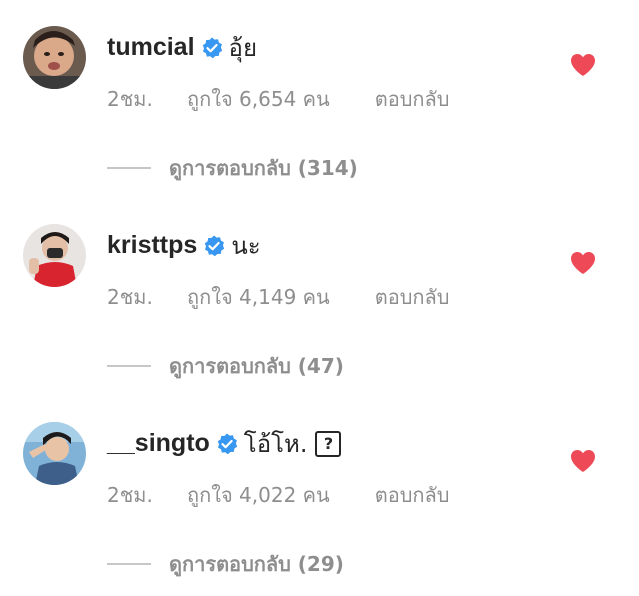  I want to click on comment-meta: 2ชม. ถูกใจ 4,022 คน ตอบกลับ, so click(278, 495).